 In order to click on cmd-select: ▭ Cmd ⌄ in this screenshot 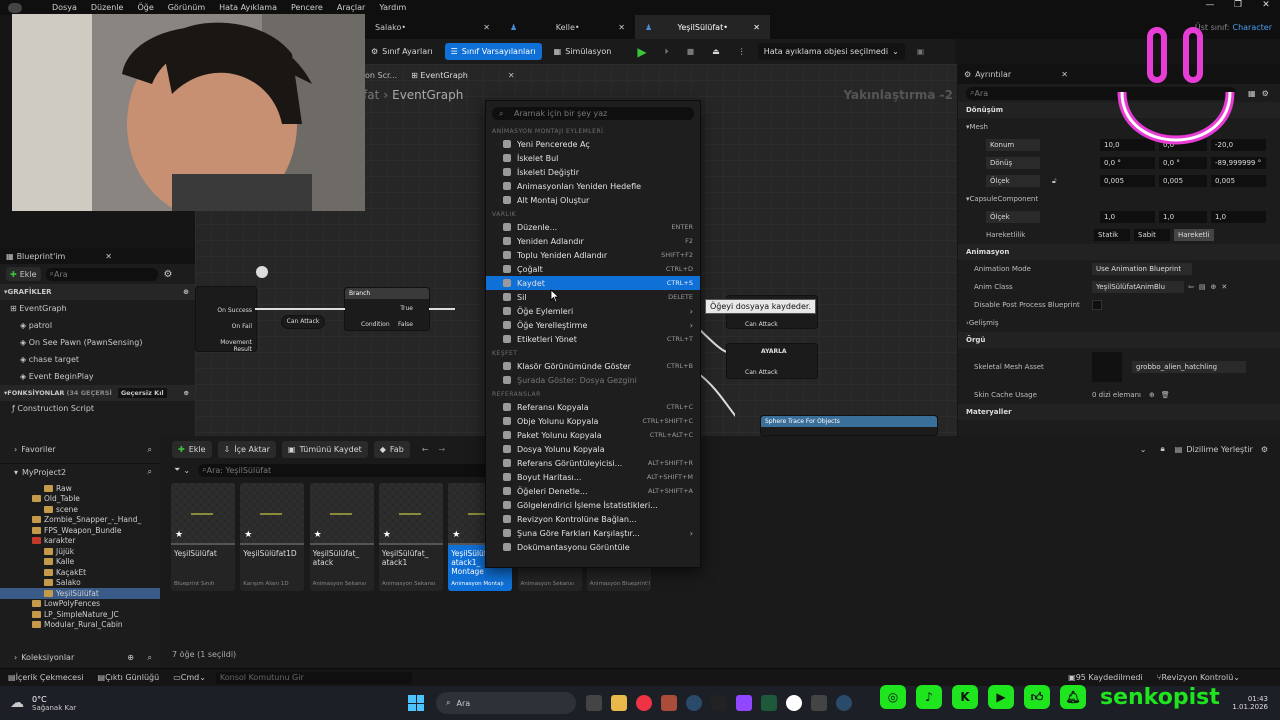, I will do `click(189, 677)`.